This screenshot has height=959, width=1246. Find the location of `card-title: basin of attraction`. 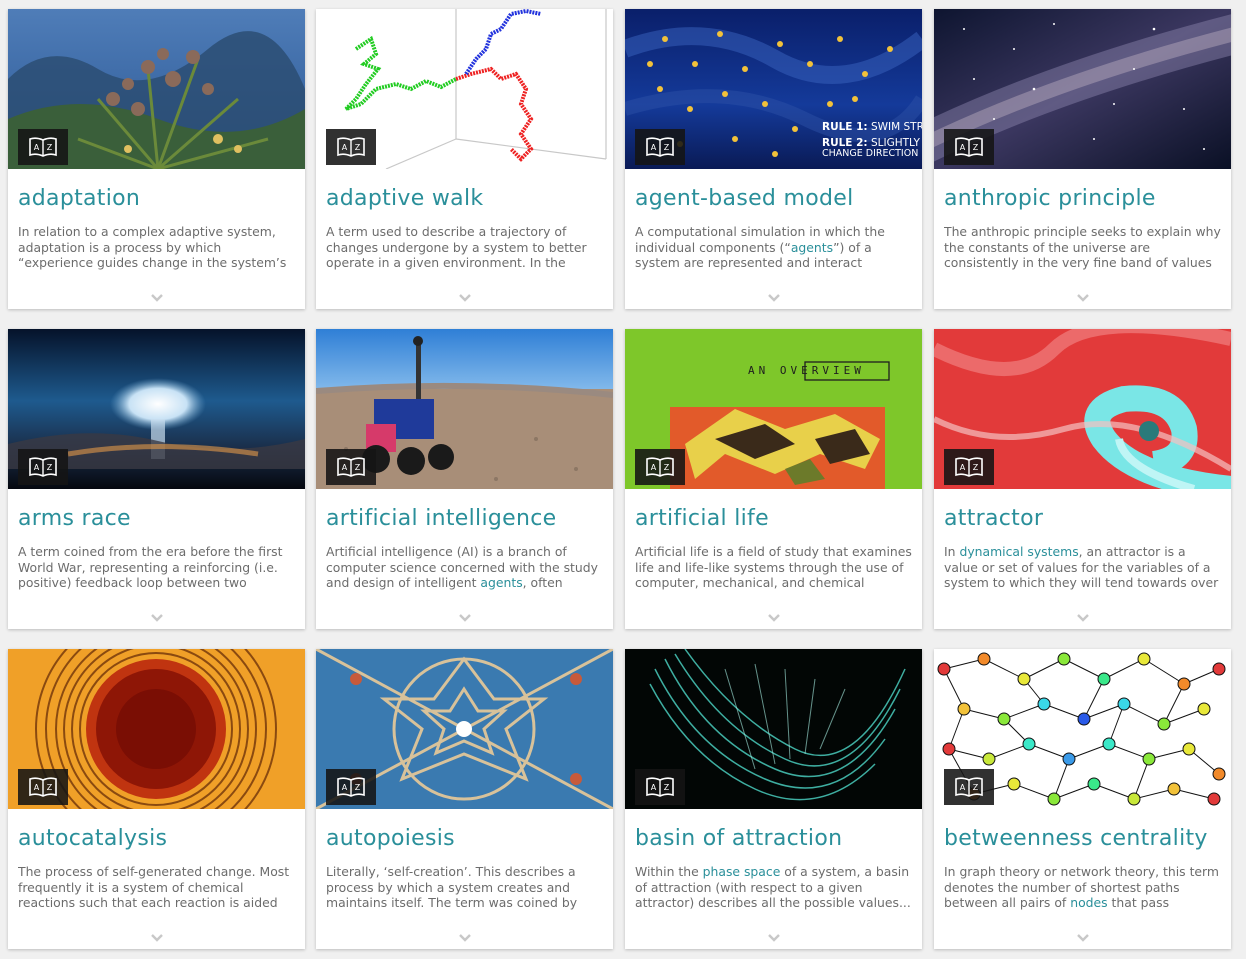

card-title: basin of attraction is located at coordinates (773, 839).